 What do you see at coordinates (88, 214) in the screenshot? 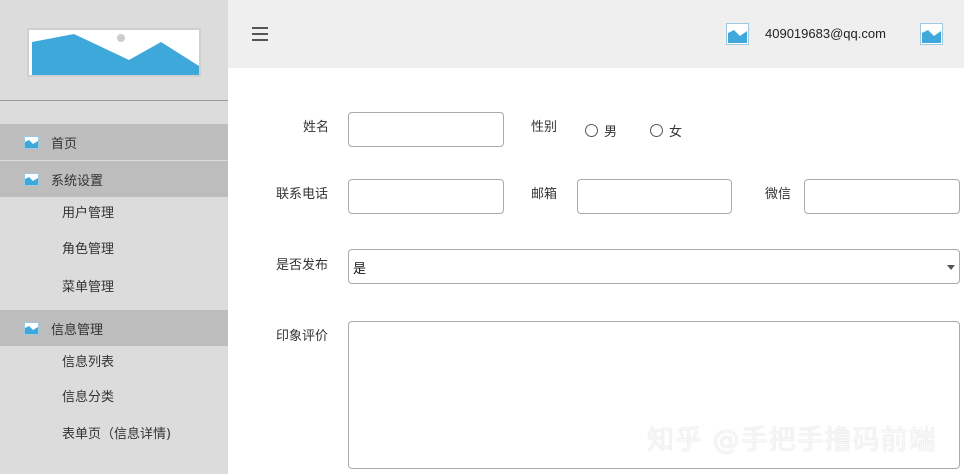
I see `sidebar-item-user-management: 用户管理` at bounding box center [88, 214].